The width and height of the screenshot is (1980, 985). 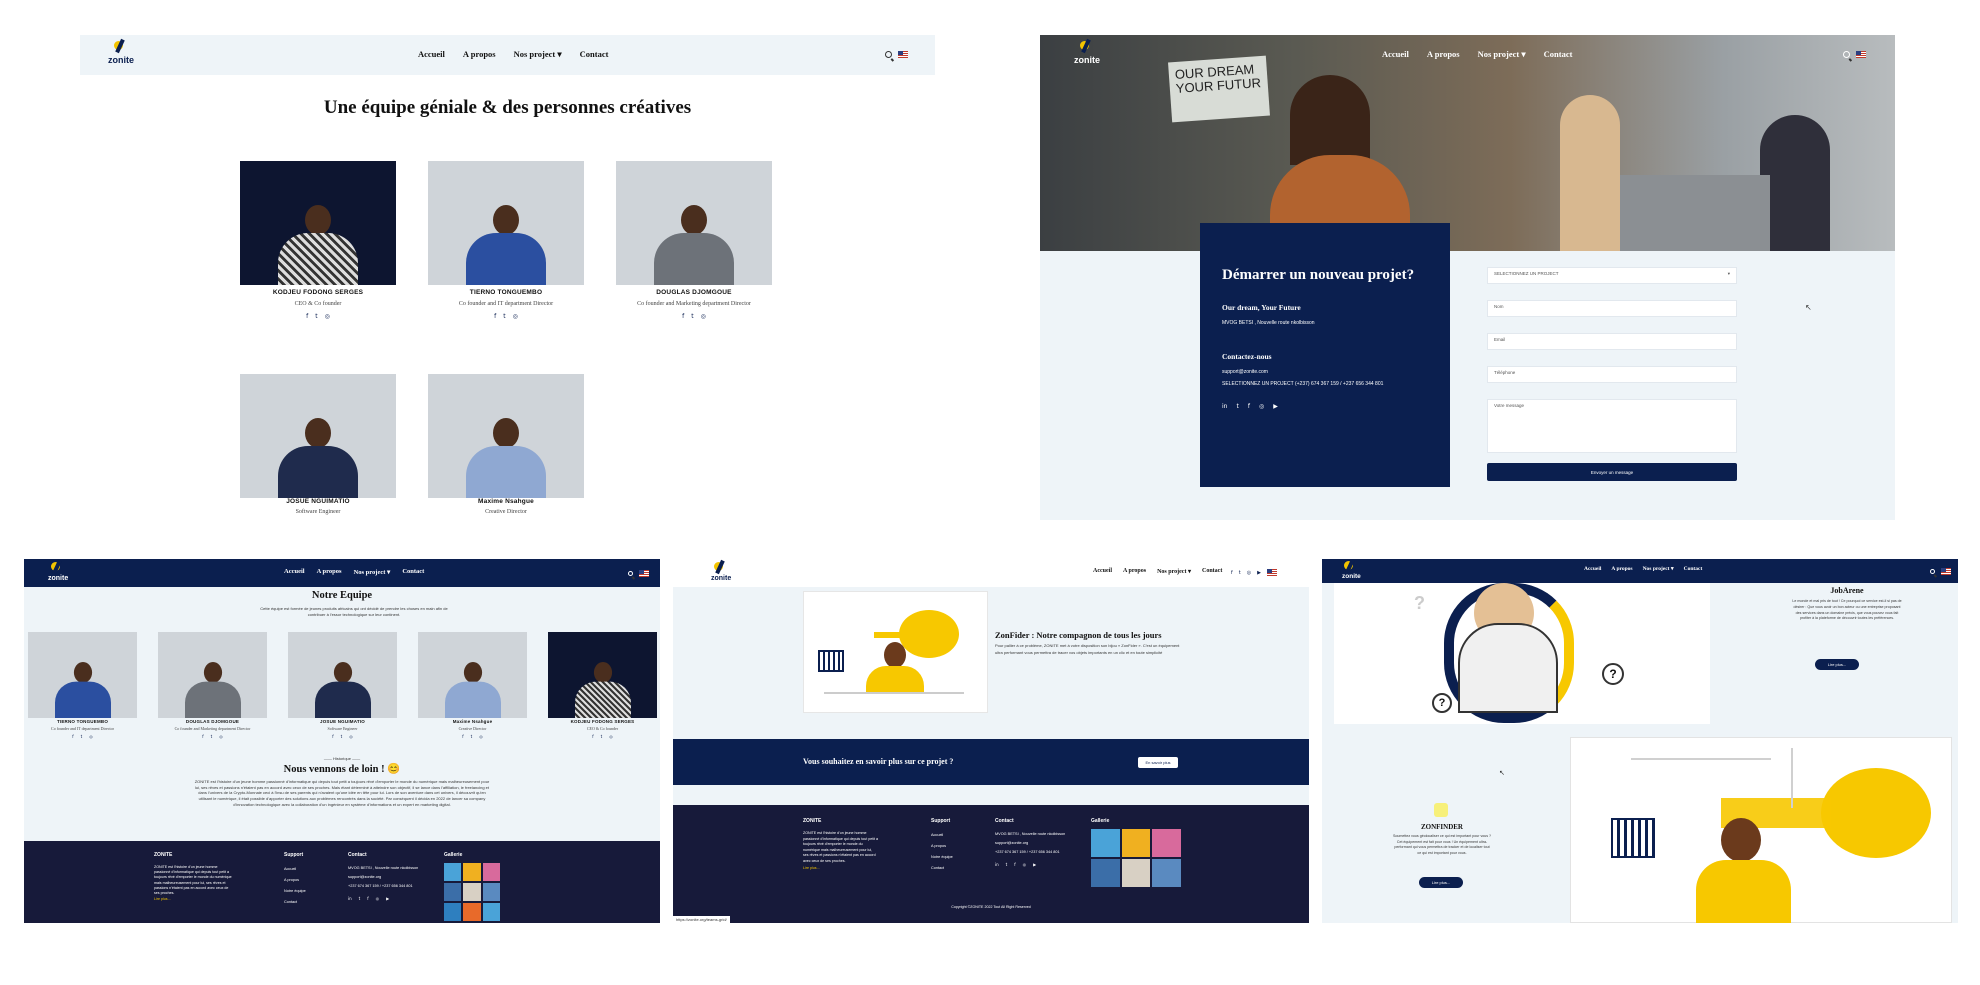 What do you see at coordinates (1612, 341) in the screenshot?
I see `email-field: Email` at bounding box center [1612, 341].